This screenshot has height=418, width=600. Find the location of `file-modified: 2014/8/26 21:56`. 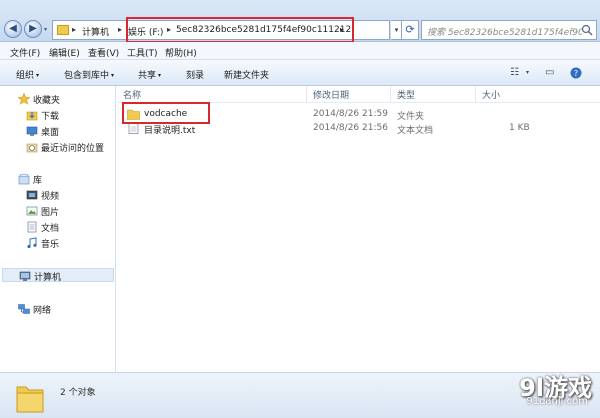

file-modified: 2014/8/26 21:56 is located at coordinates (350, 128).